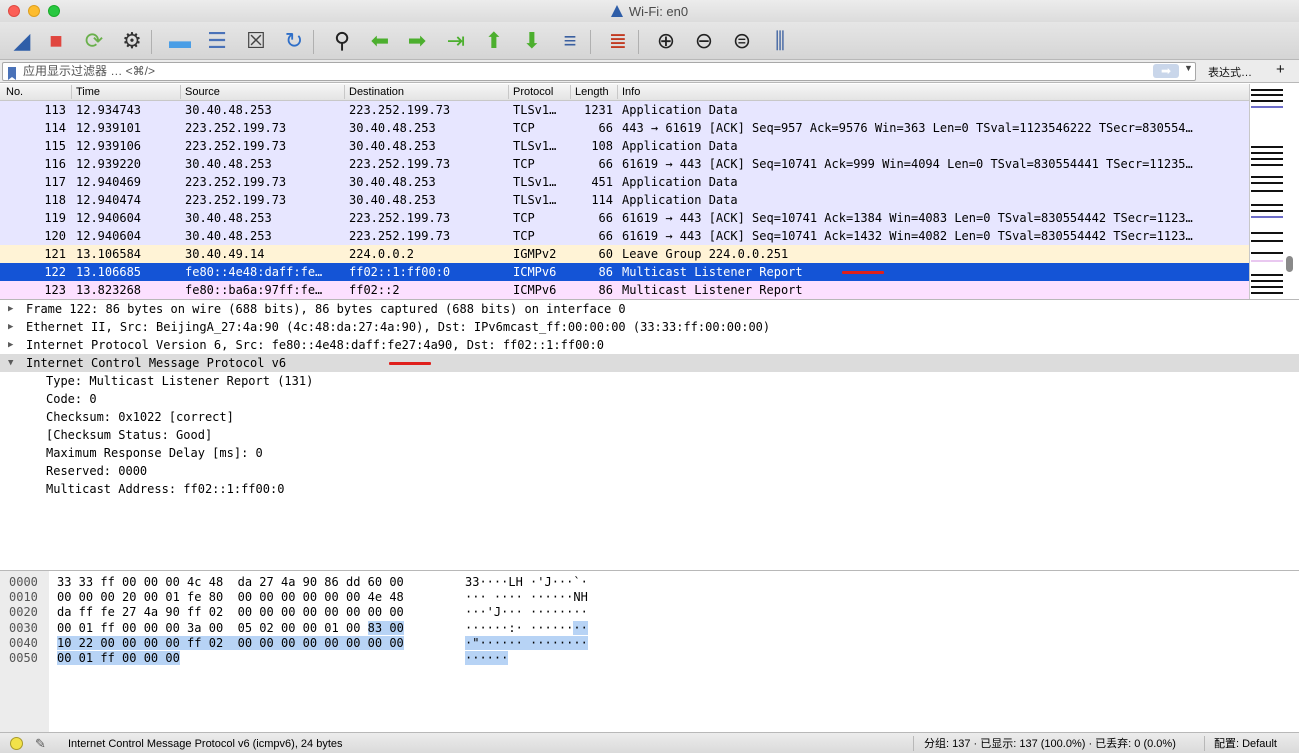  I want to click on hex-ascii-highlight: ······, so click(487, 658).